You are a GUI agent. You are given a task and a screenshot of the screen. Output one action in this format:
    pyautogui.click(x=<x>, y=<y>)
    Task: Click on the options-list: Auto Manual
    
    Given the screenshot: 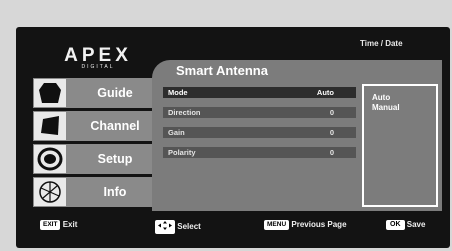 What is the action you would take?
    pyautogui.click(x=400, y=145)
    